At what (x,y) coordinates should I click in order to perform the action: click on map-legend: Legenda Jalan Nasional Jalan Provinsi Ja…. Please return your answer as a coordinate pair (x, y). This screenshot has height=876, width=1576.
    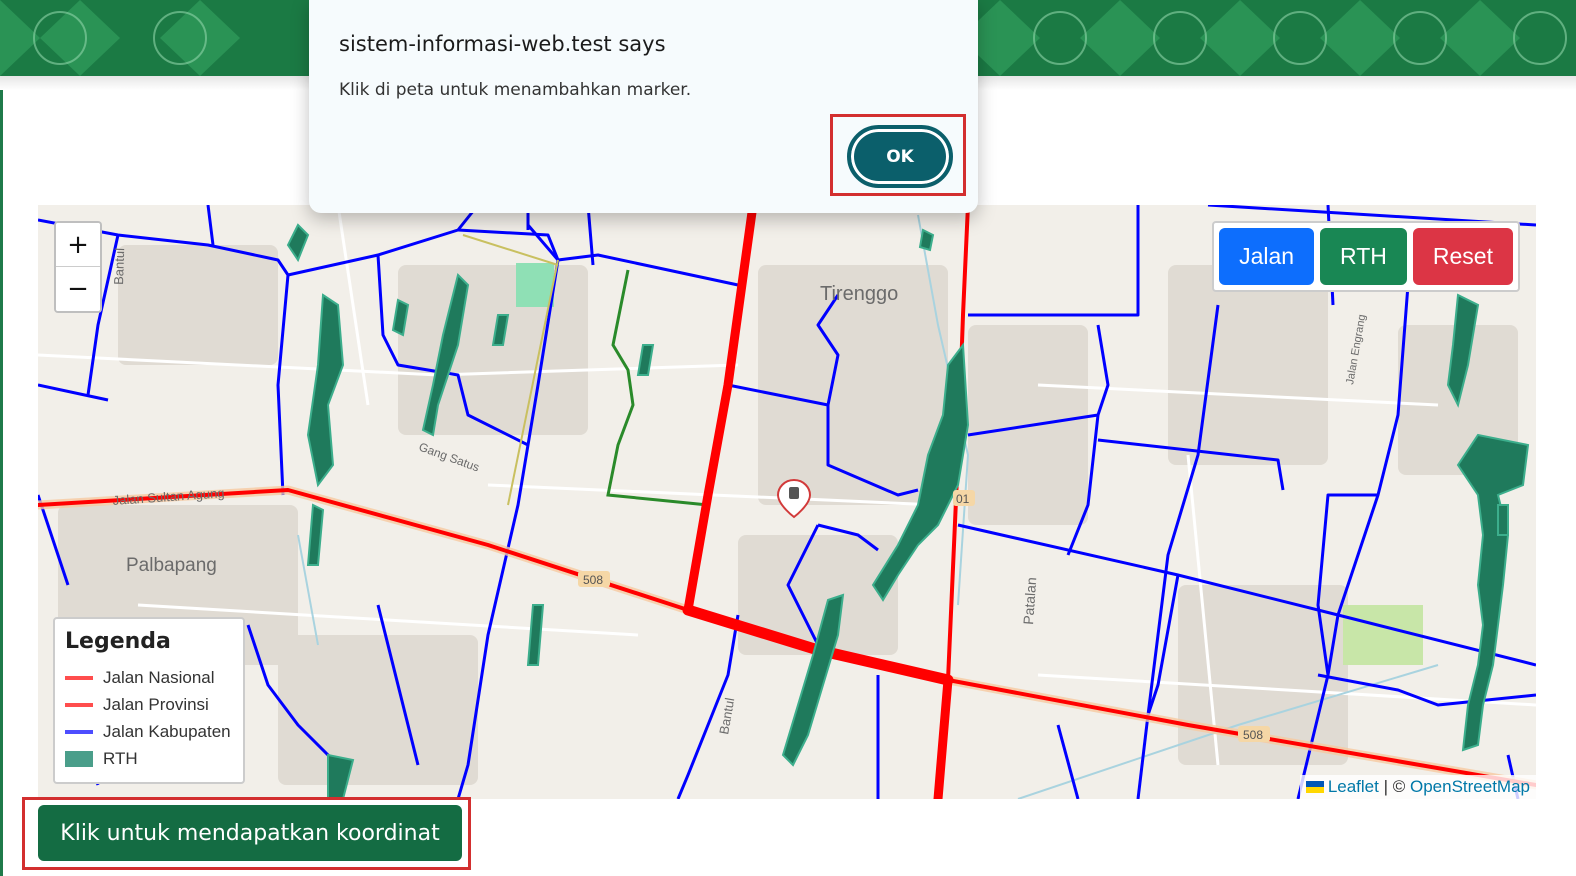
    Looking at the image, I should click on (149, 700).